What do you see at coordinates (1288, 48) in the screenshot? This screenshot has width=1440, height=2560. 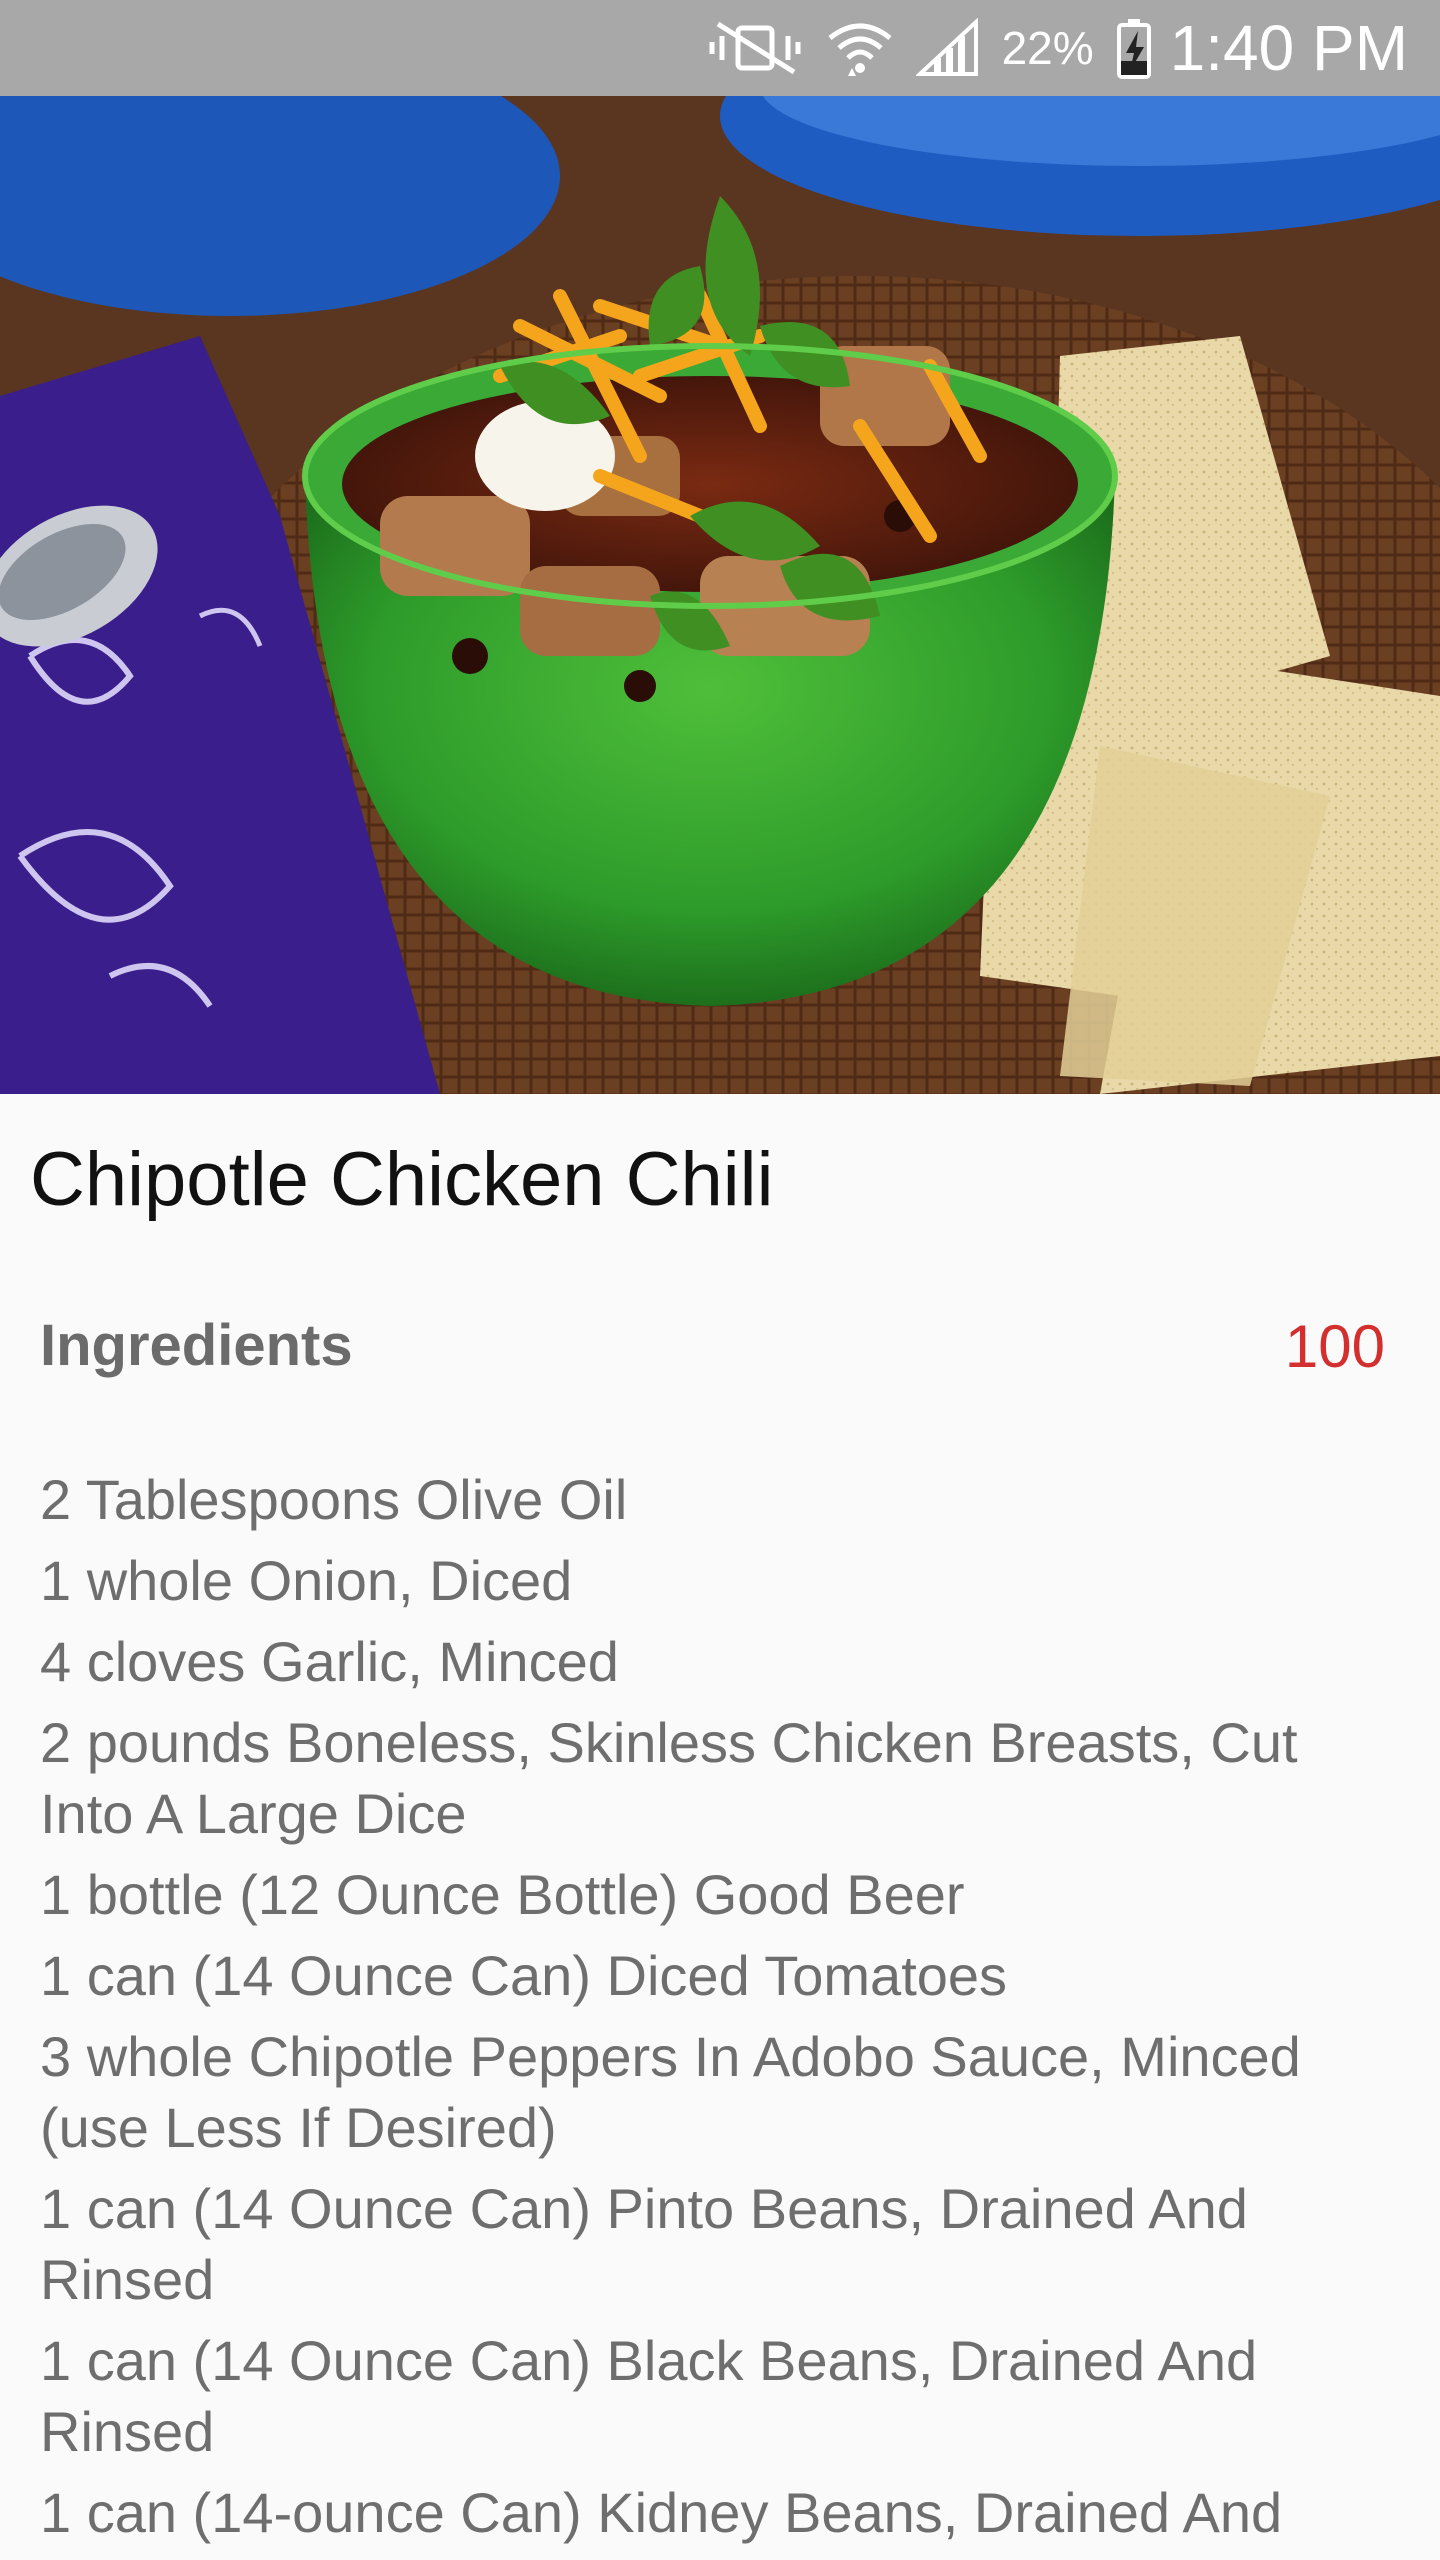 I see `clock-time: 1:40 PM` at bounding box center [1288, 48].